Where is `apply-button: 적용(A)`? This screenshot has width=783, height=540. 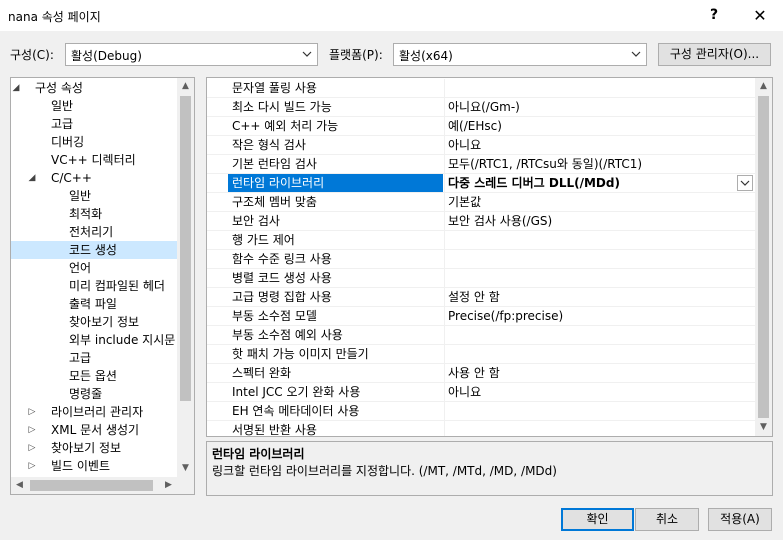 apply-button: 적용(A) is located at coordinates (740, 519).